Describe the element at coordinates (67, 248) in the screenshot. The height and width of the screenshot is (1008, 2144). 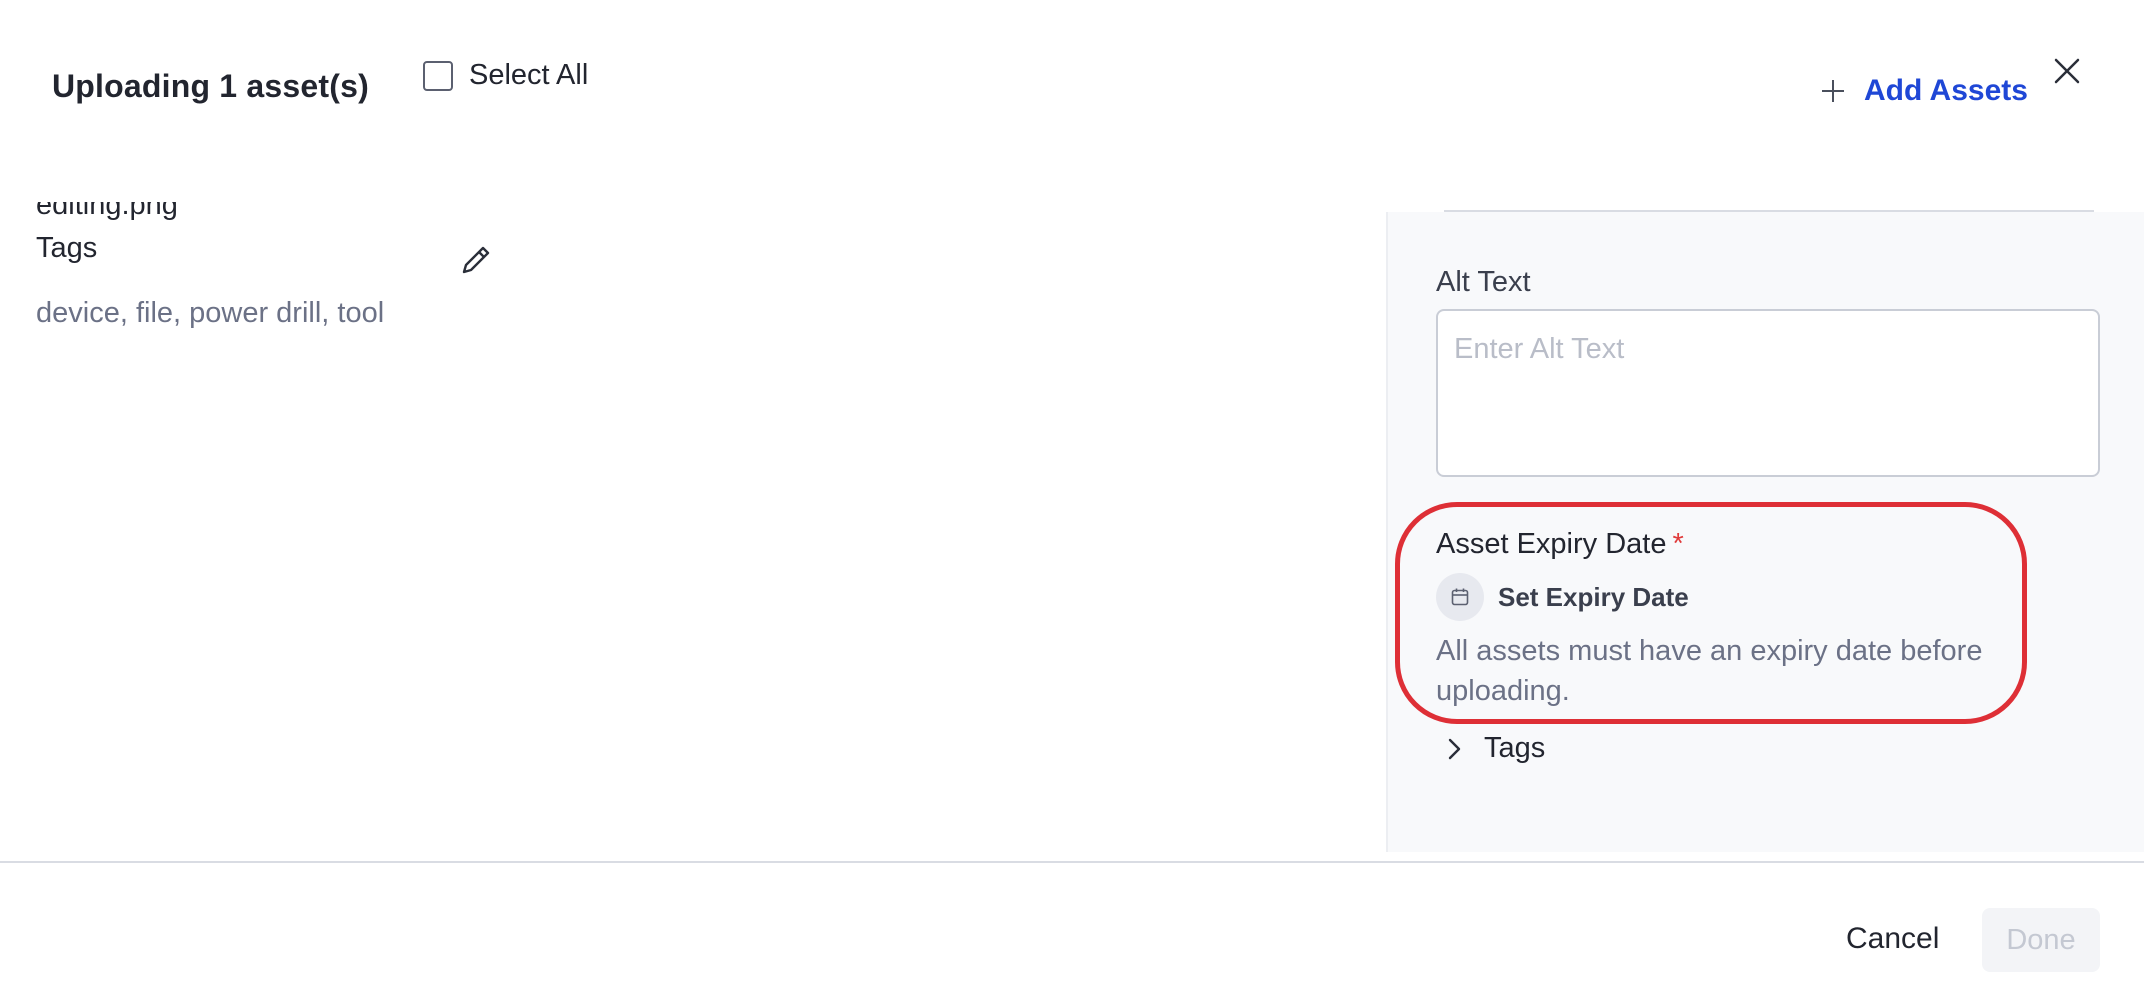
I see `asset-tags-heading: Tags` at that location.